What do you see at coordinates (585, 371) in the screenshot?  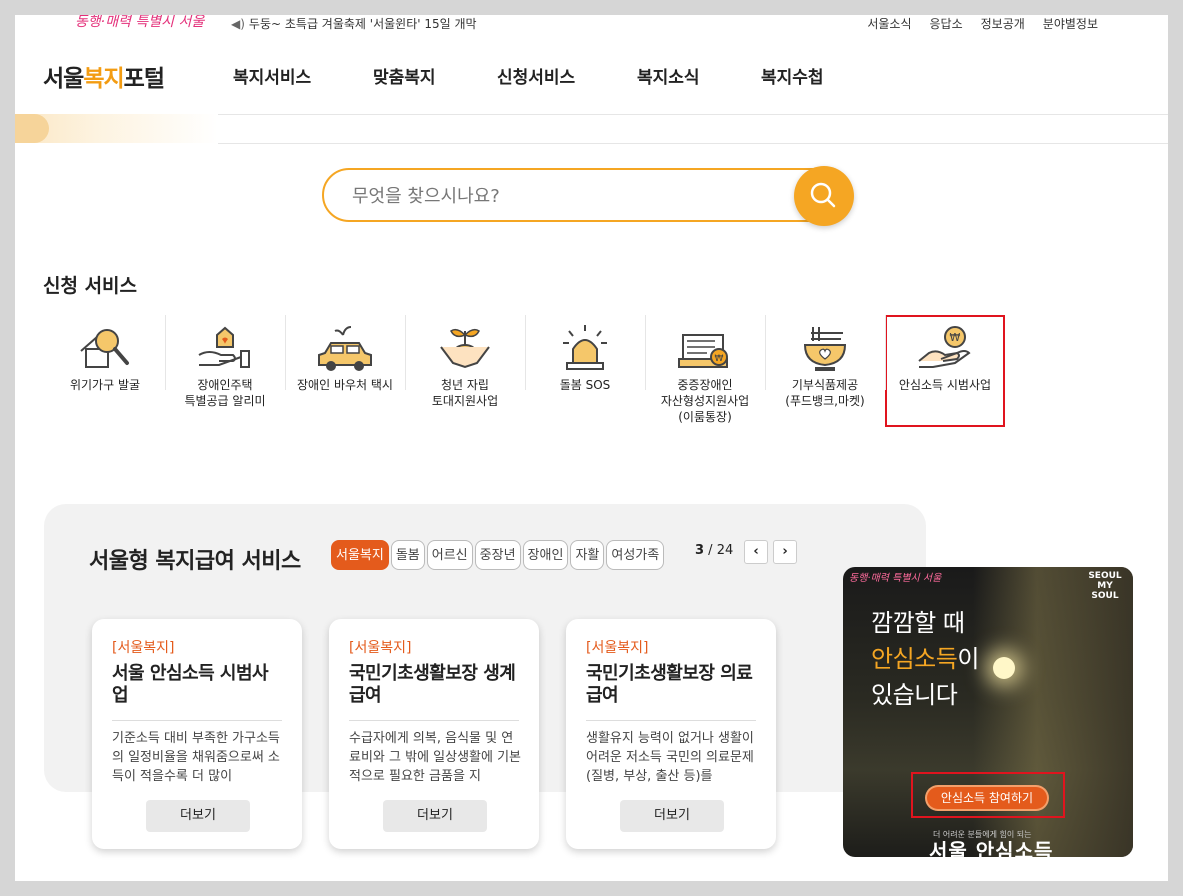 I see `service-care-sos: 돌봄 SOS` at bounding box center [585, 371].